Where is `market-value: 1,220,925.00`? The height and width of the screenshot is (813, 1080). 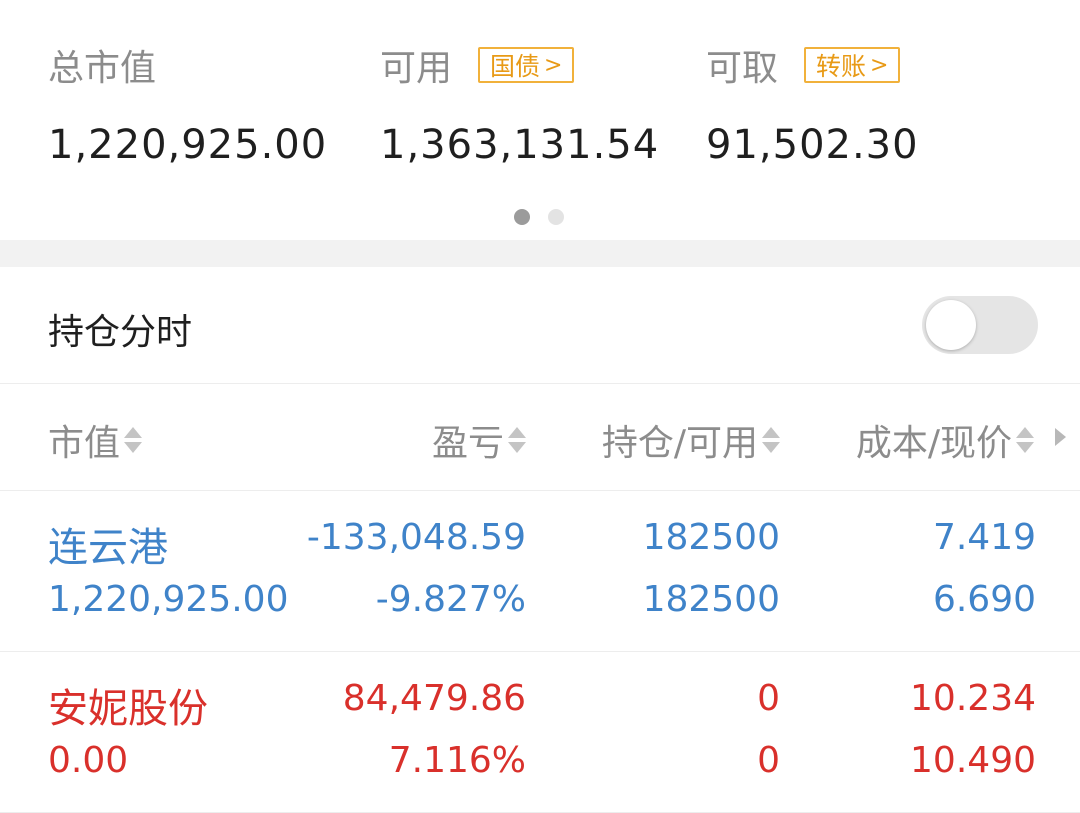 market-value: 1,220,925.00 is located at coordinates (168, 599).